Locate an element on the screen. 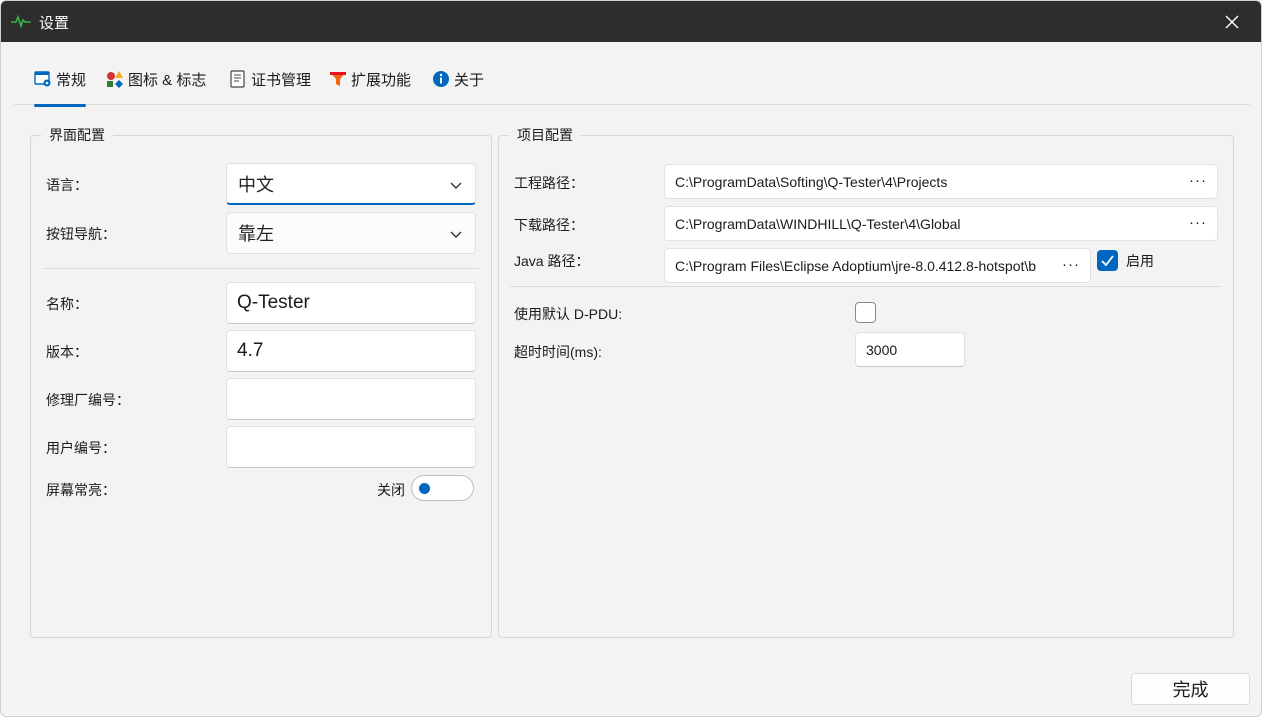  window-title: 设置 is located at coordinates (54, 23).